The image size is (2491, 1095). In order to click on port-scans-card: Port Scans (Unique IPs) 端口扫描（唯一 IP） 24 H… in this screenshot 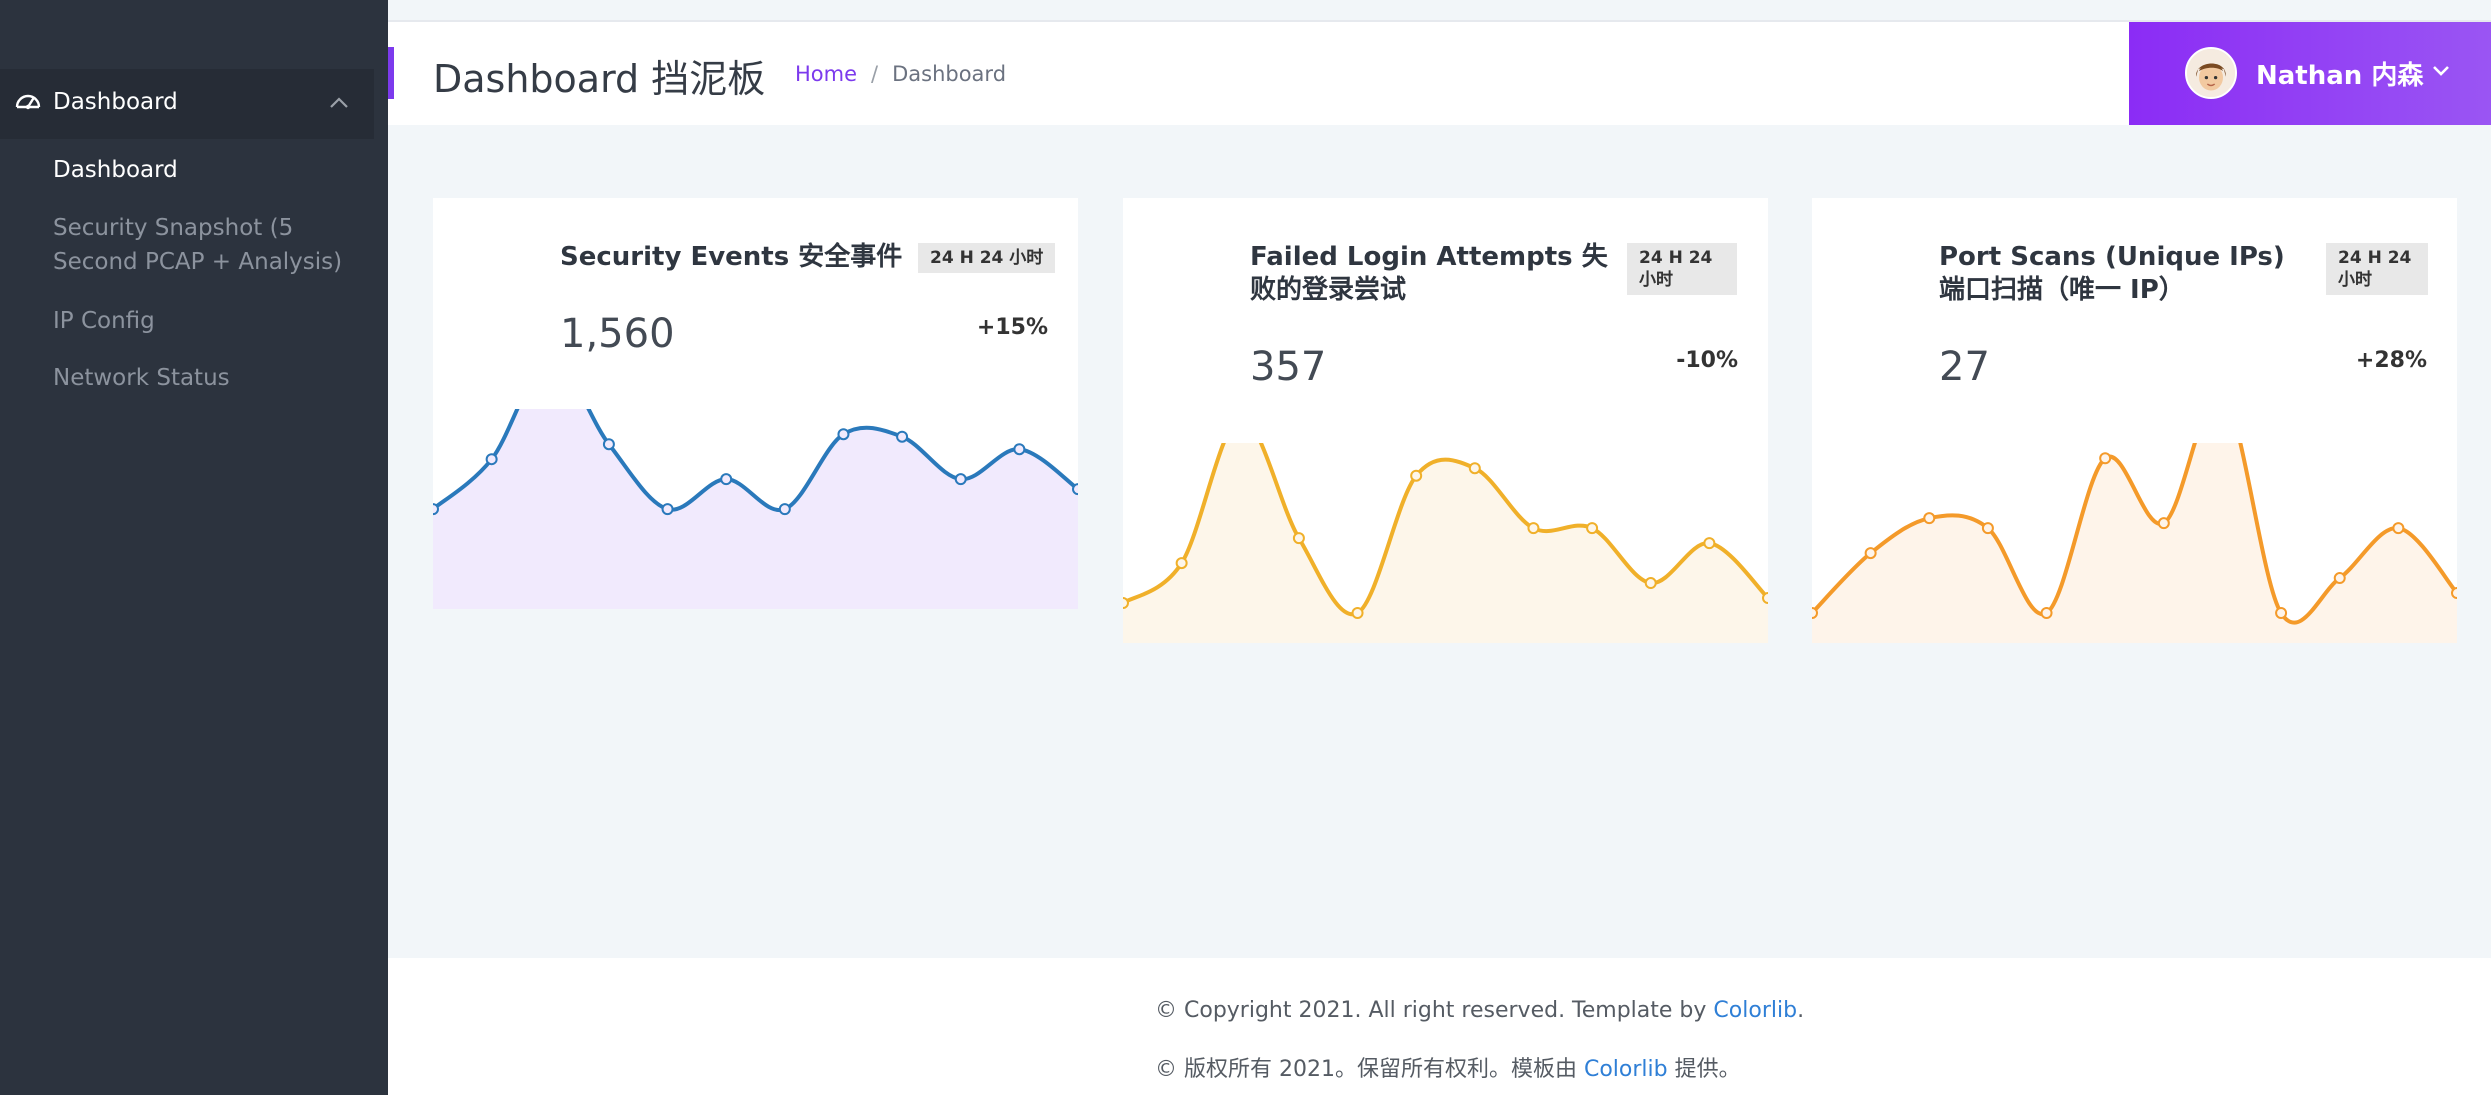, I will do `click(2134, 420)`.